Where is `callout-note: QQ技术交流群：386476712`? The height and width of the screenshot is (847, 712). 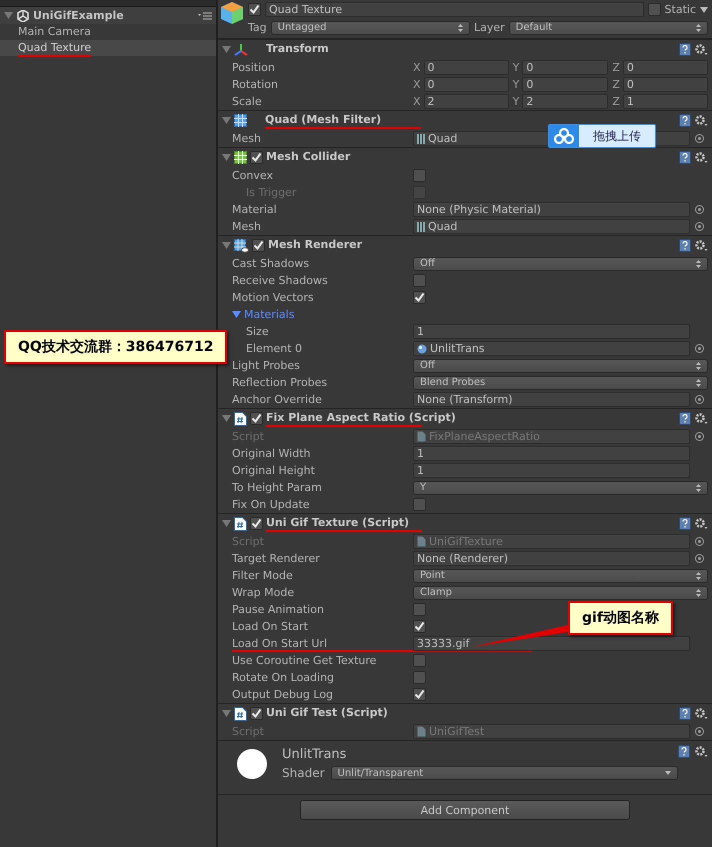 callout-note: QQ技术交流群：386476712 is located at coordinates (116, 347).